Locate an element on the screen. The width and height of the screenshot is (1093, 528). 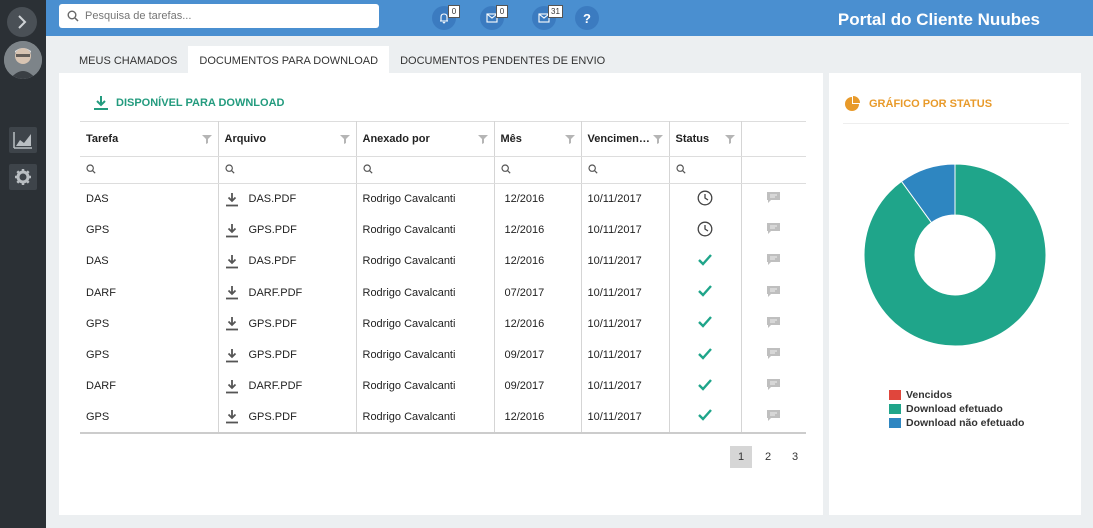
column-filter-vencimento-col is located at coordinates (625, 170).